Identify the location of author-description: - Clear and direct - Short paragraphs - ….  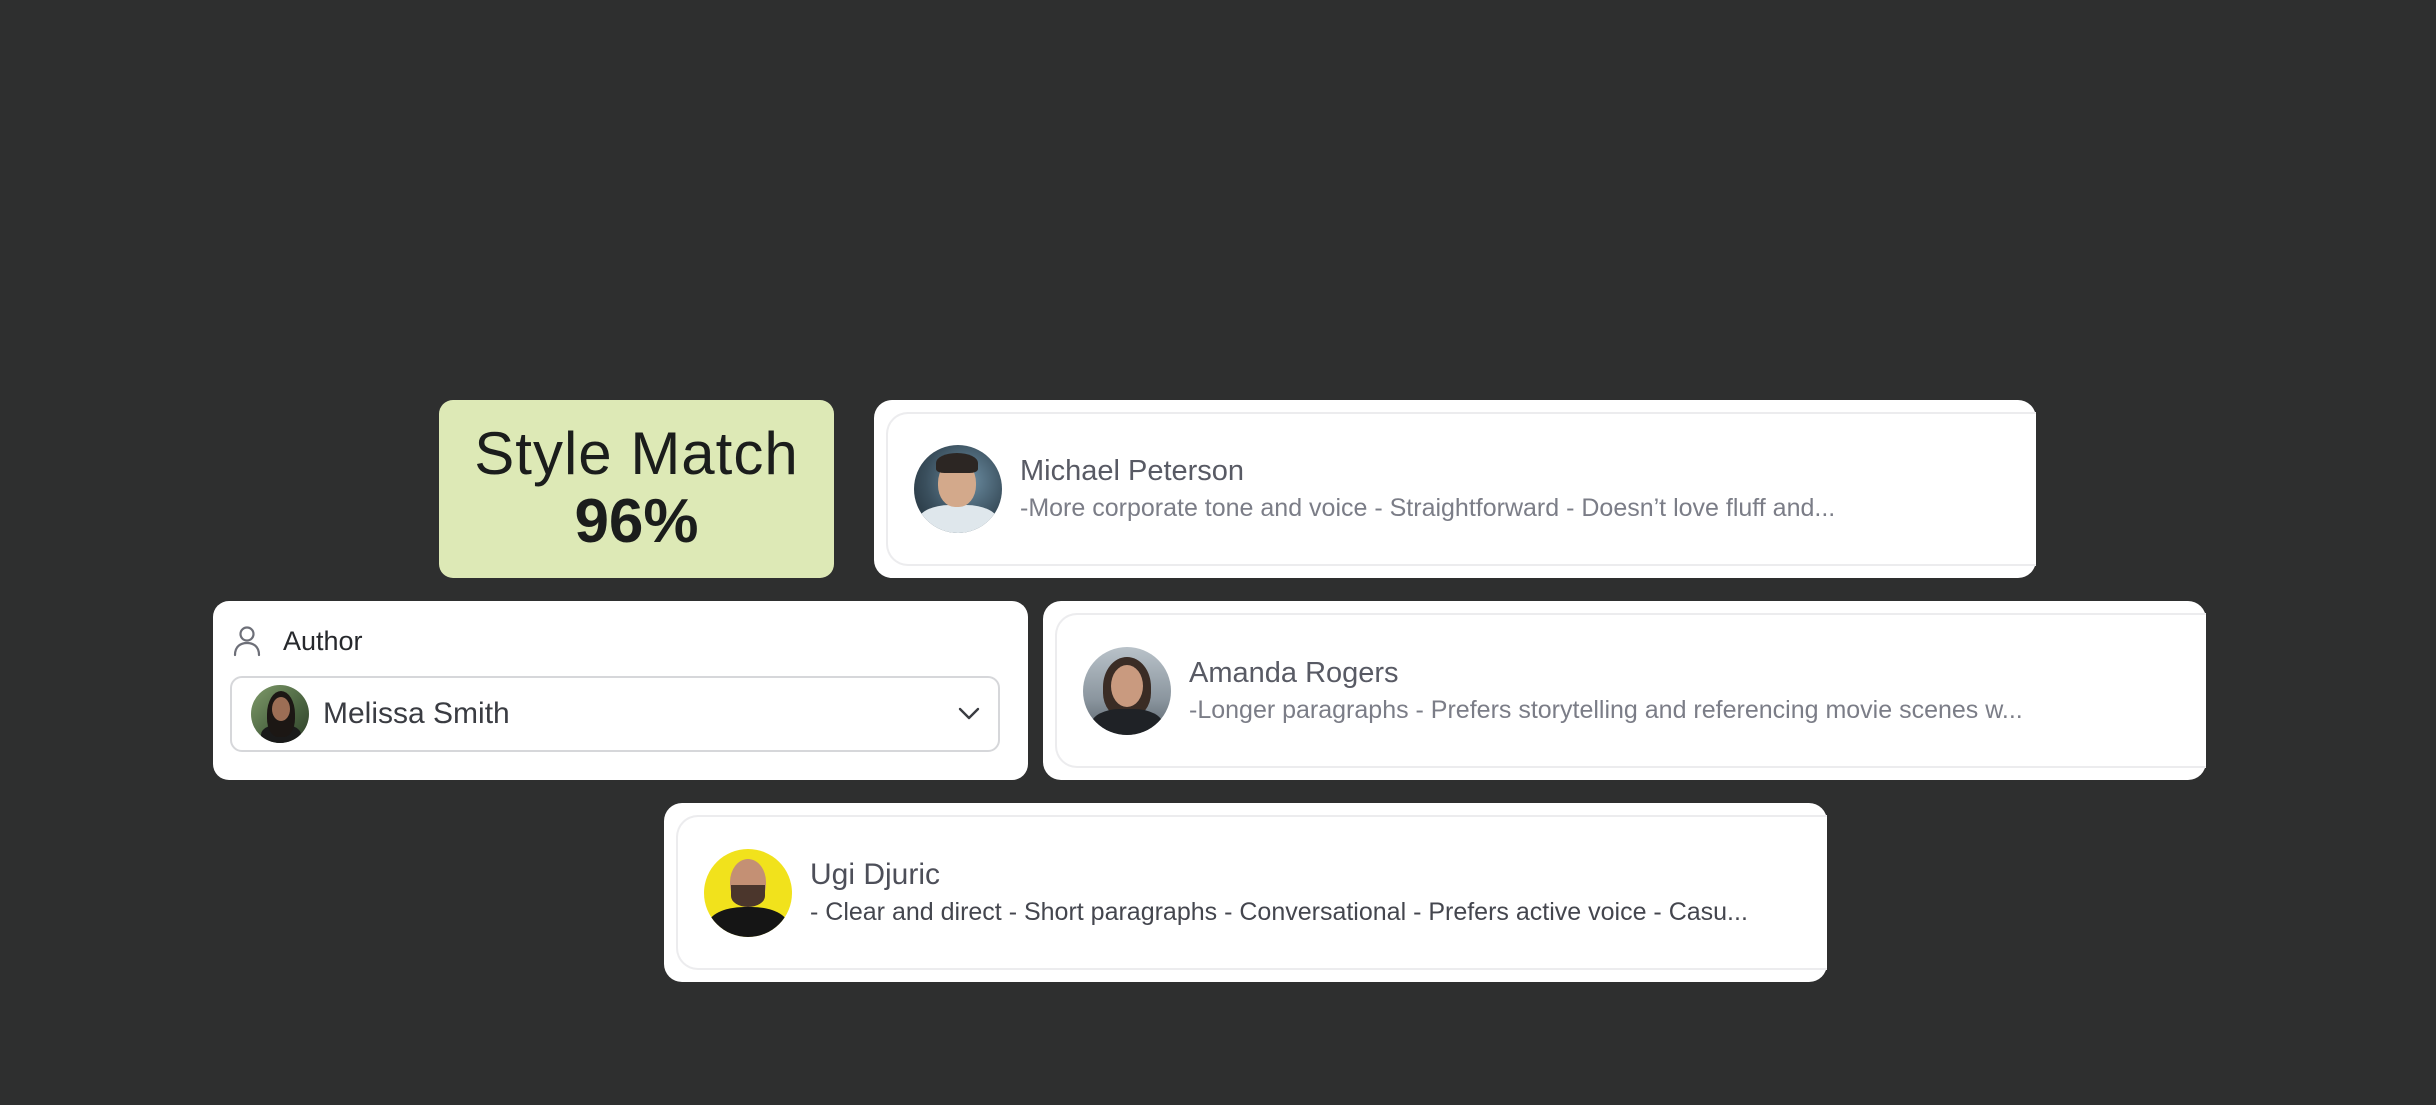
(1279, 911).